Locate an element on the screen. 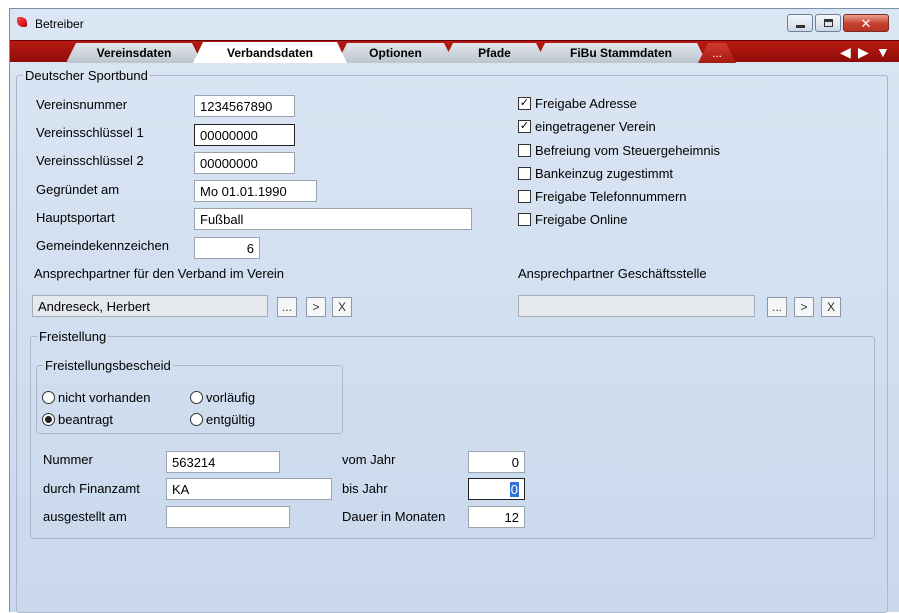  ansprechpartner-gs-open-button: > is located at coordinates (804, 307).